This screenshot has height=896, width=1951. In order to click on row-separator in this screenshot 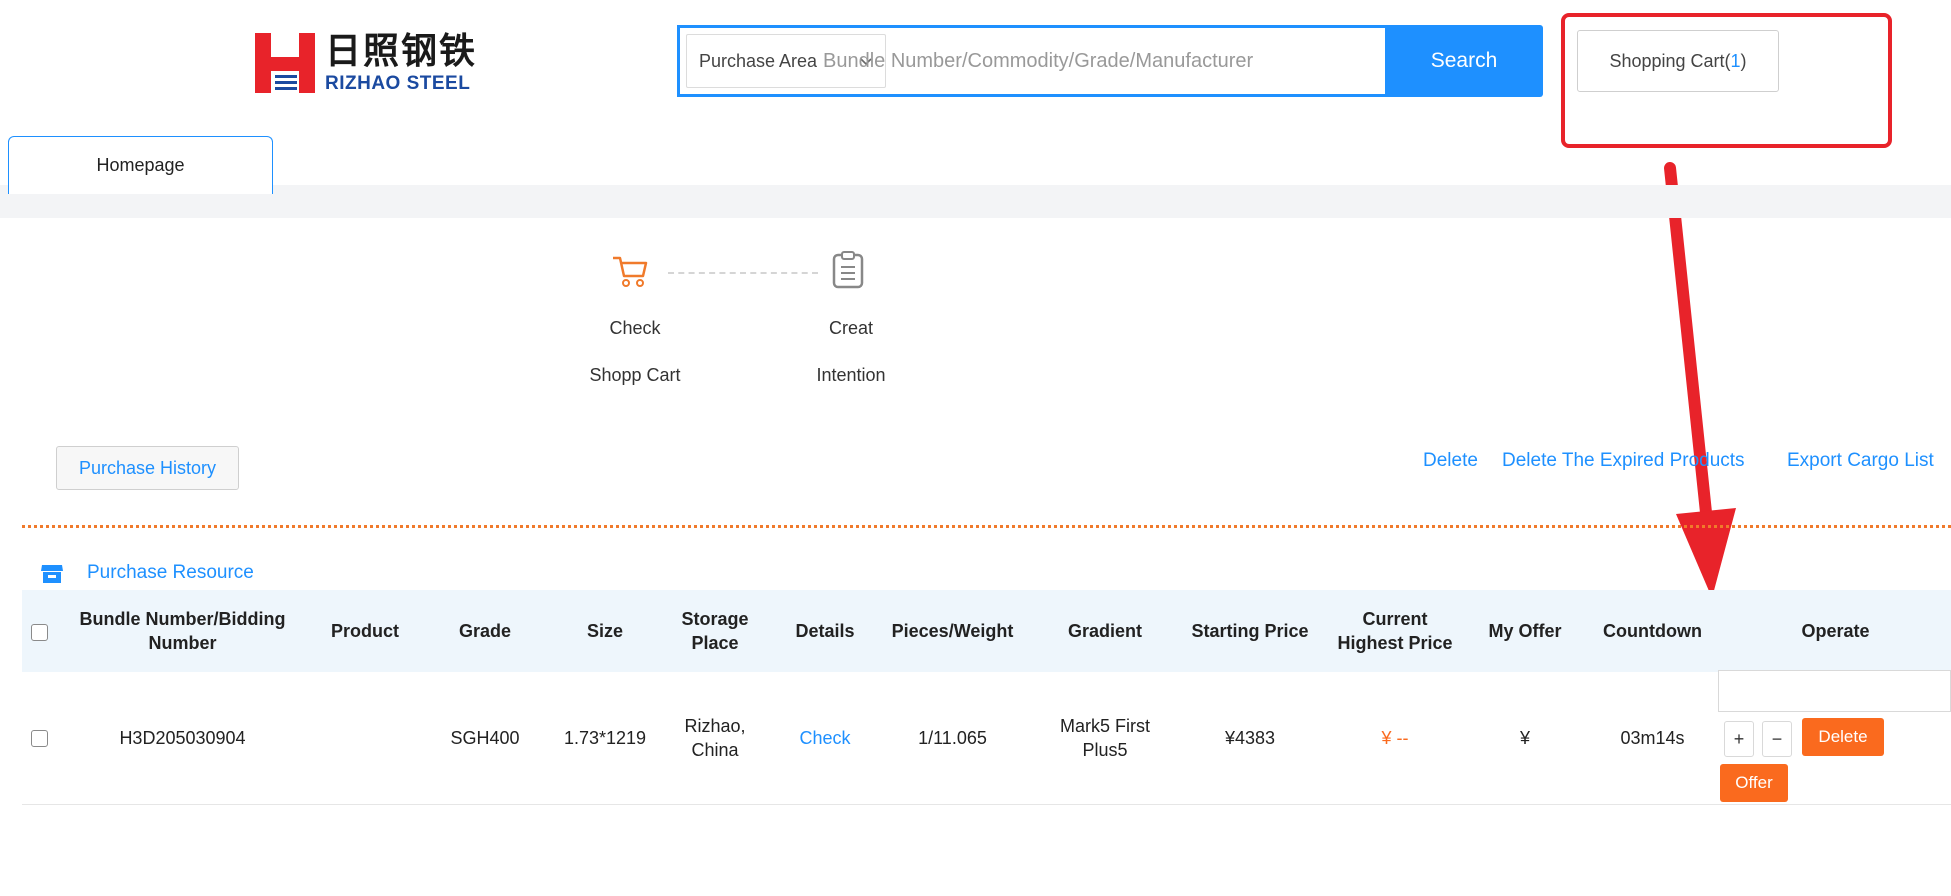, I will do `click(986, 804)`.